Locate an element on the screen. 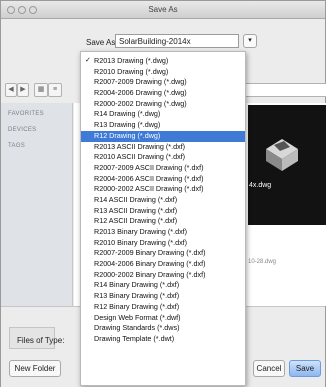  dropdown-option: R2010 ASCII Drawing (*.dxf) is located at coordinates (163, 157).